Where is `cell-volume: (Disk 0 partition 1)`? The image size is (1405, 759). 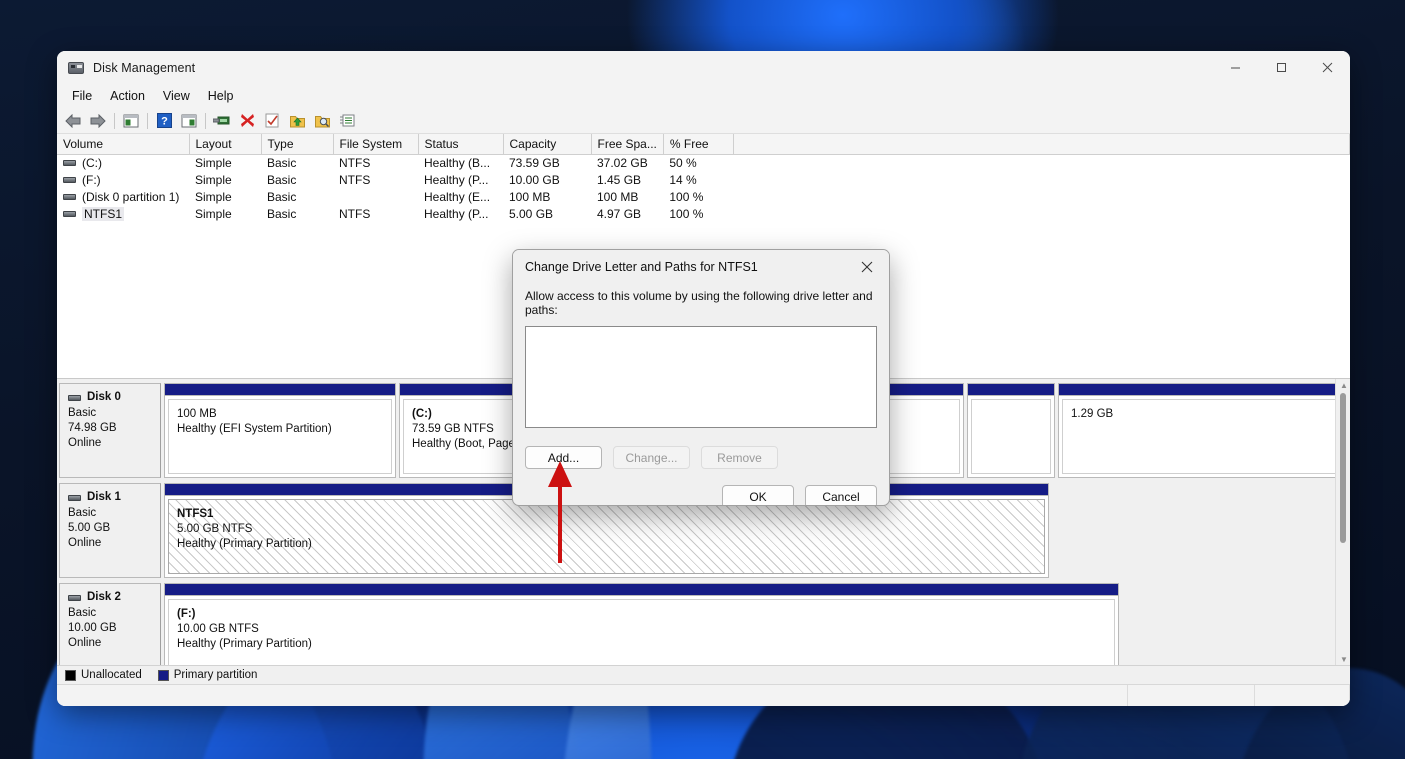 cell-volume: (Disk 0 partition 1) is located at coordinates (123, 197).